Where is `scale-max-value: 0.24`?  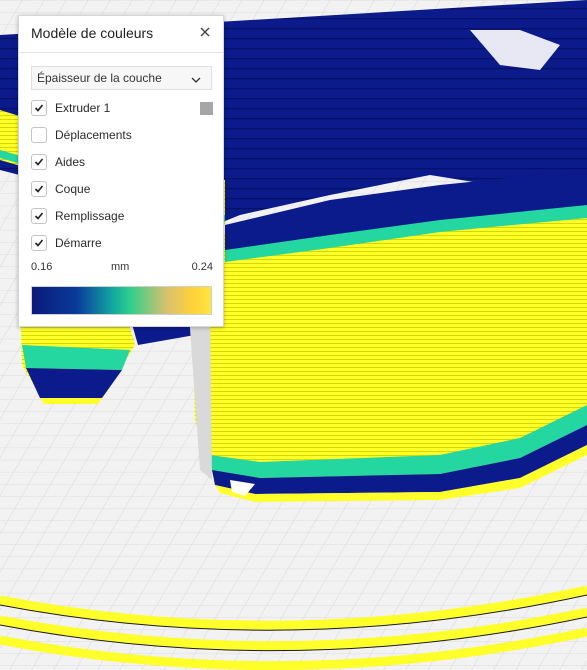
scale-max-value: 0.24 is located at coordinates (202, 267).